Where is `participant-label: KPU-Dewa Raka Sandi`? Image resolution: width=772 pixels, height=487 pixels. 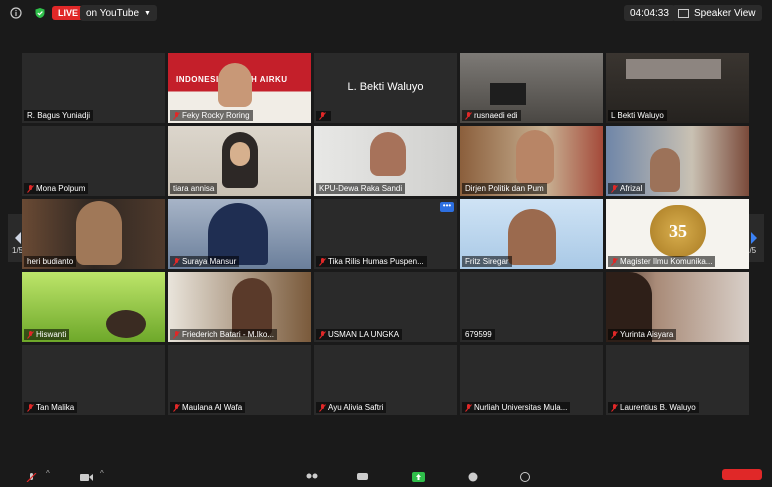 participant-label: KPU-Dewa Raka Sandi is located at coordinates (361, 188).